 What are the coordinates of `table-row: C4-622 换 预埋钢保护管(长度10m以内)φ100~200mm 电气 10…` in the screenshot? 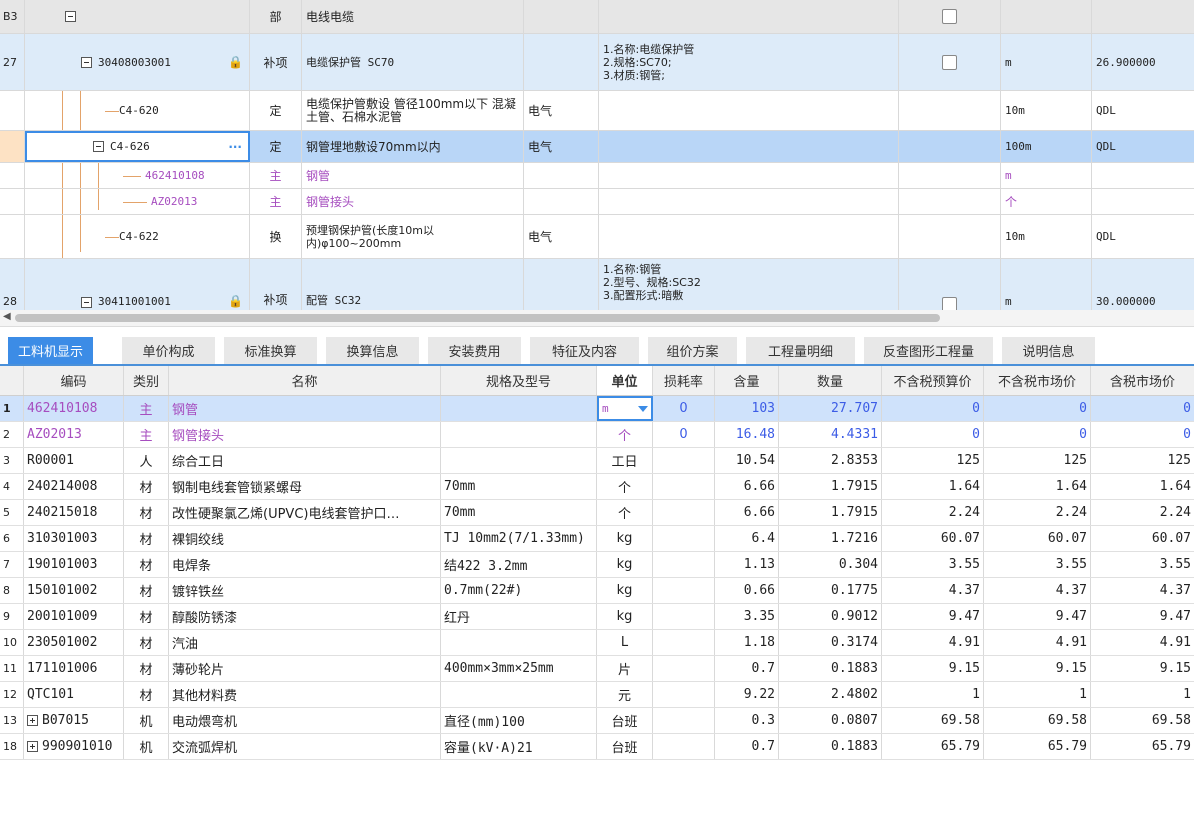 It's located at (597, 237).